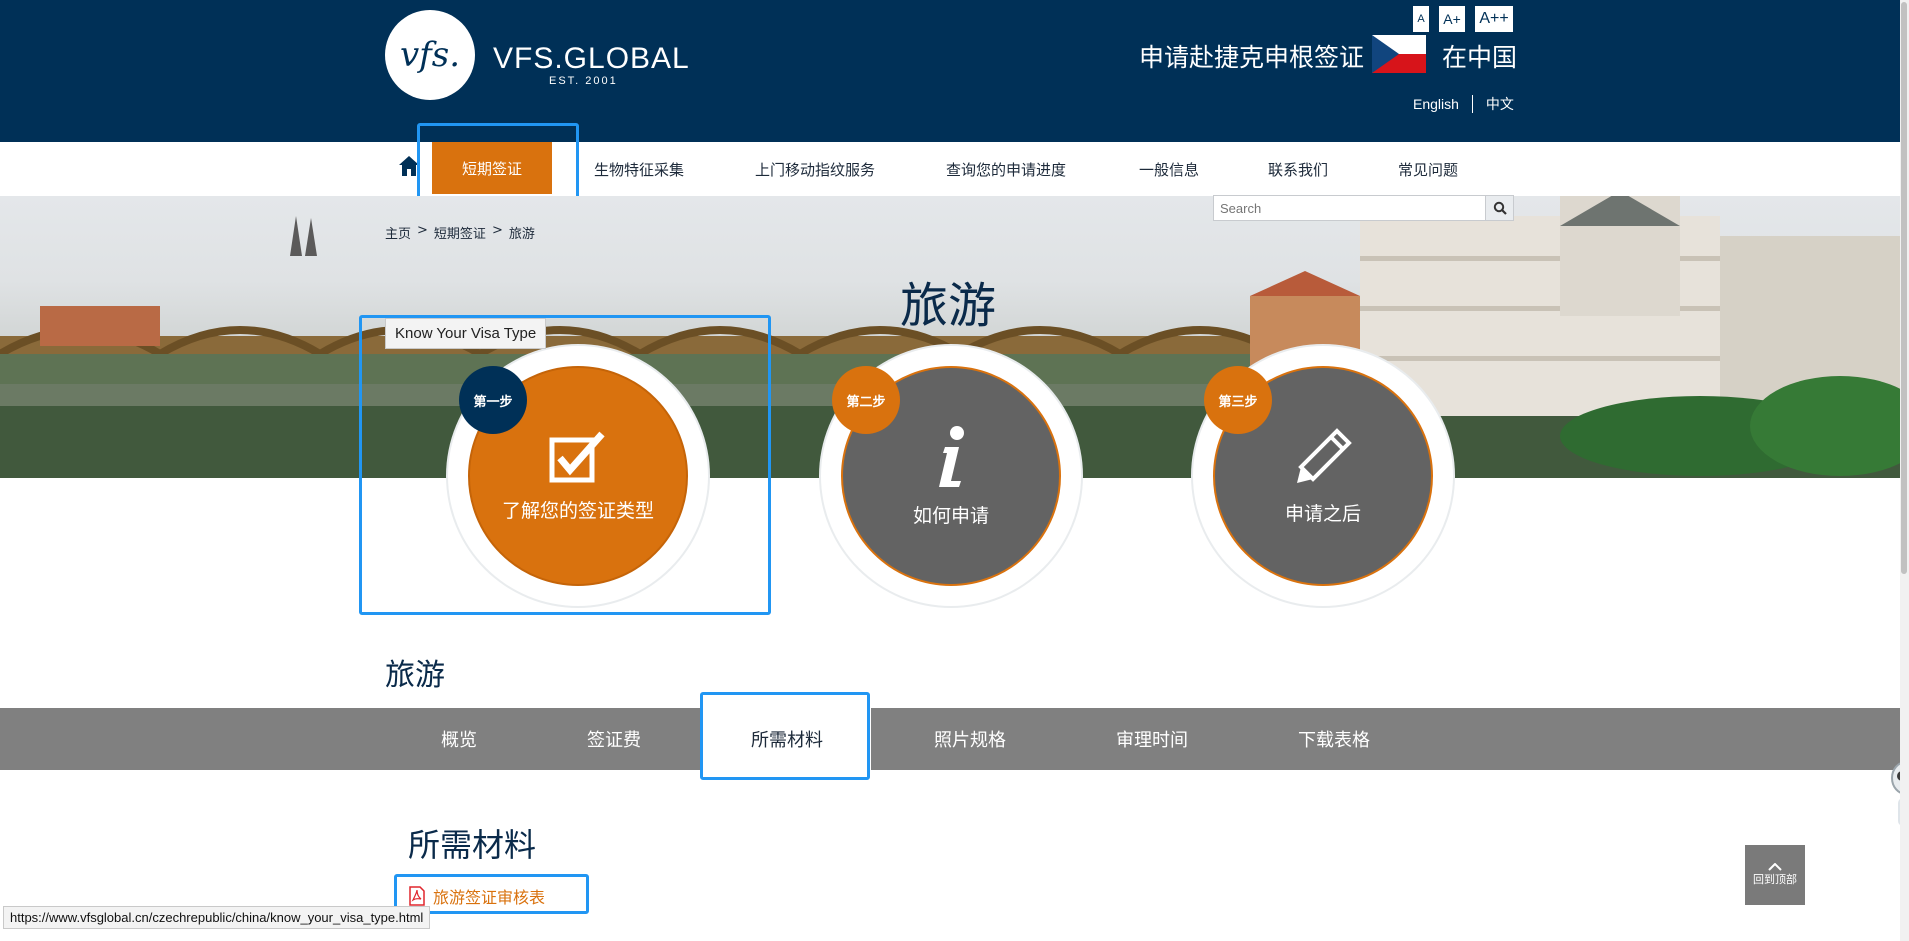 This screenshot has width=1909, height=941. I want to click on nav-item-track-application: 查询您的申请进度, so click(1006, 169).